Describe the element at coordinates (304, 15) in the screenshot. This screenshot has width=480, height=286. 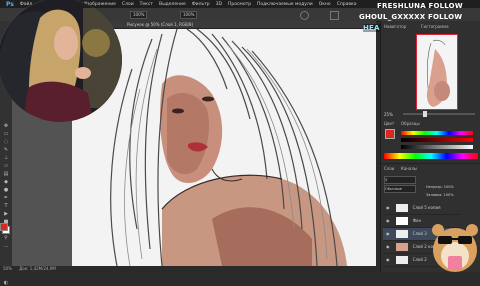
I see `airbrush-icon` at that location.